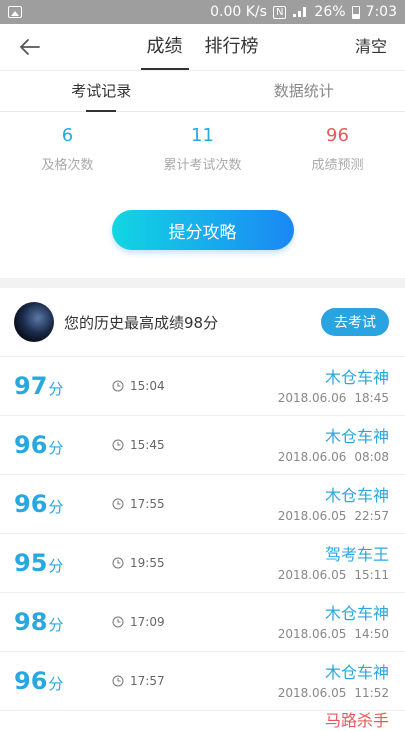  I want to click on table-row: 96分 17:57 木仓车神 2018.06.0511:52, so click(202, 681).